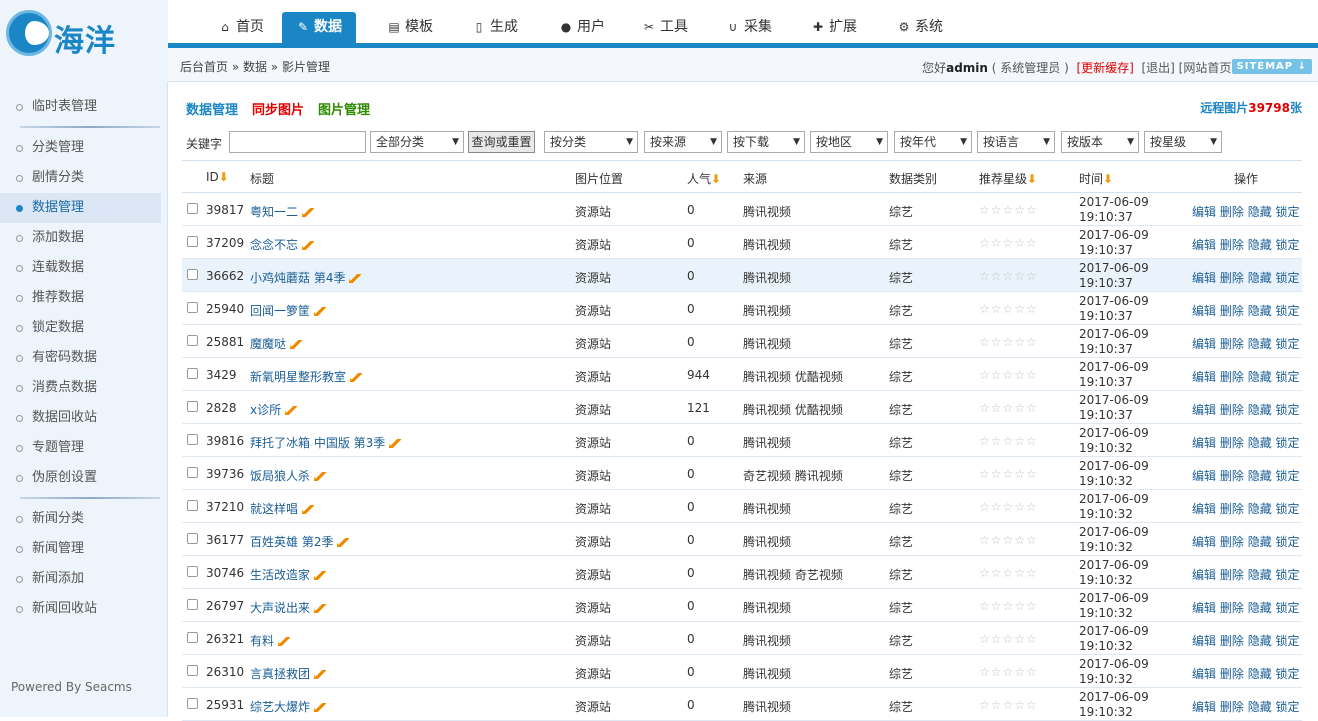 This screenshot has height=721, width=1318. I want to click on sidebar-item: 推荐数据, so click(80, 298).